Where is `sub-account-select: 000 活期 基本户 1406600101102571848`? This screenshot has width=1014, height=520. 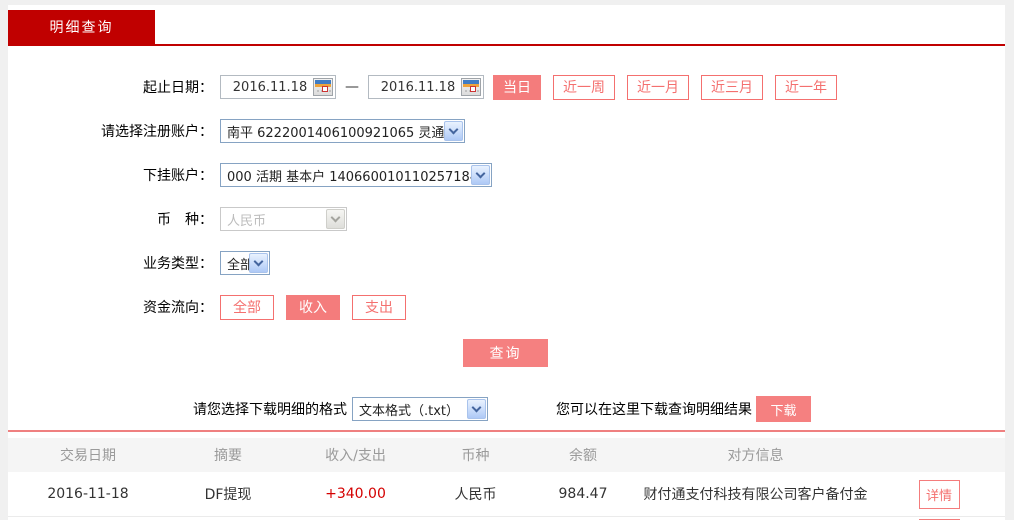 sub-account-select: 000 活期 基本户 1406600101102571848 is located at coordinates (356, 175).